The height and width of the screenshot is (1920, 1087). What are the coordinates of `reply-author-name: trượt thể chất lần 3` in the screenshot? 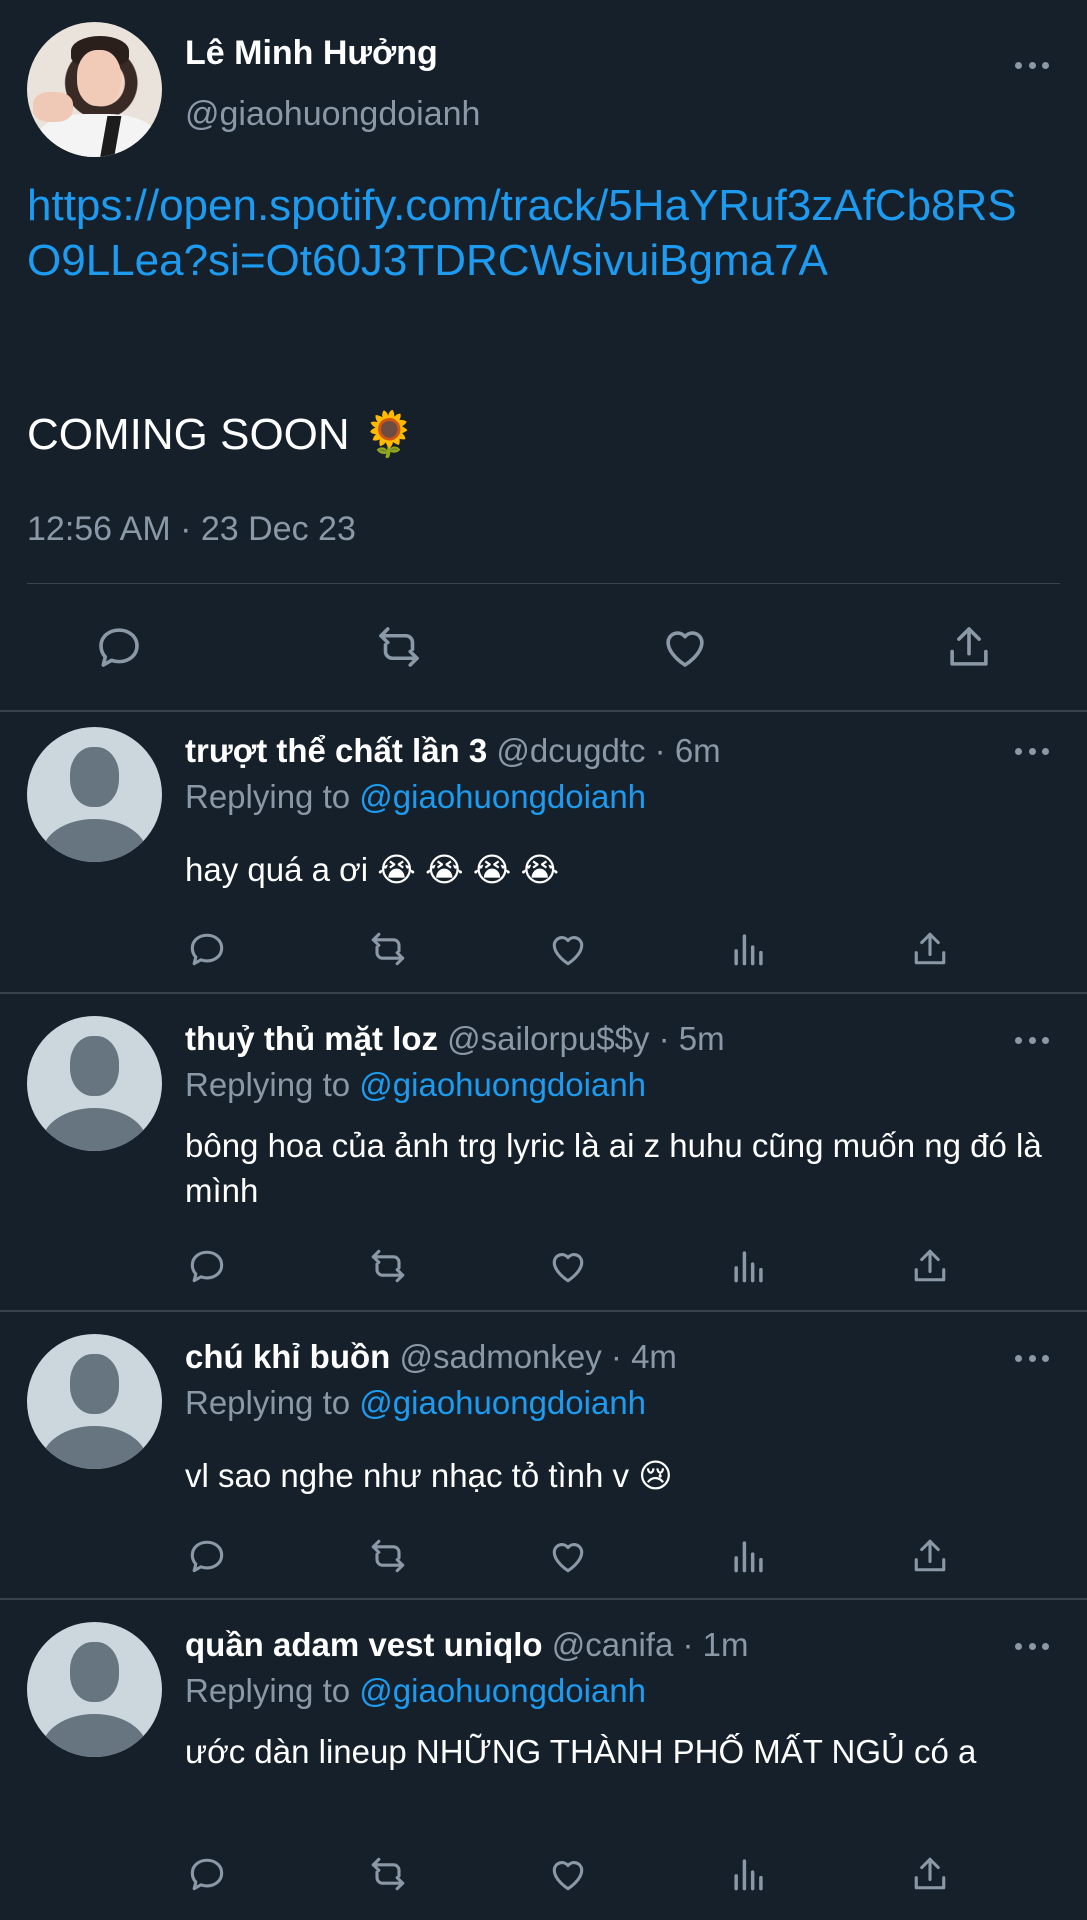 It's located at (336, 750).